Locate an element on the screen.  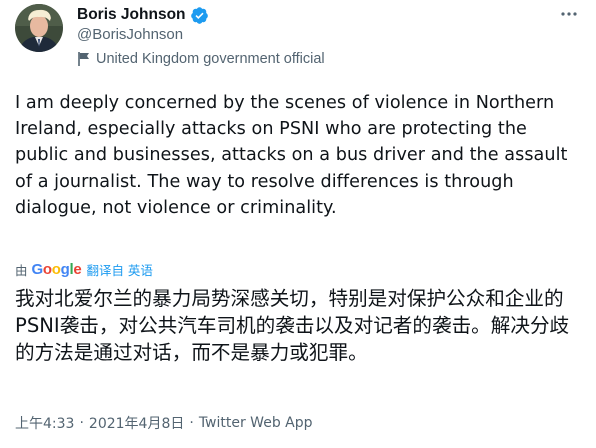
verified-badge-icon is located at coordinates (199, 15).